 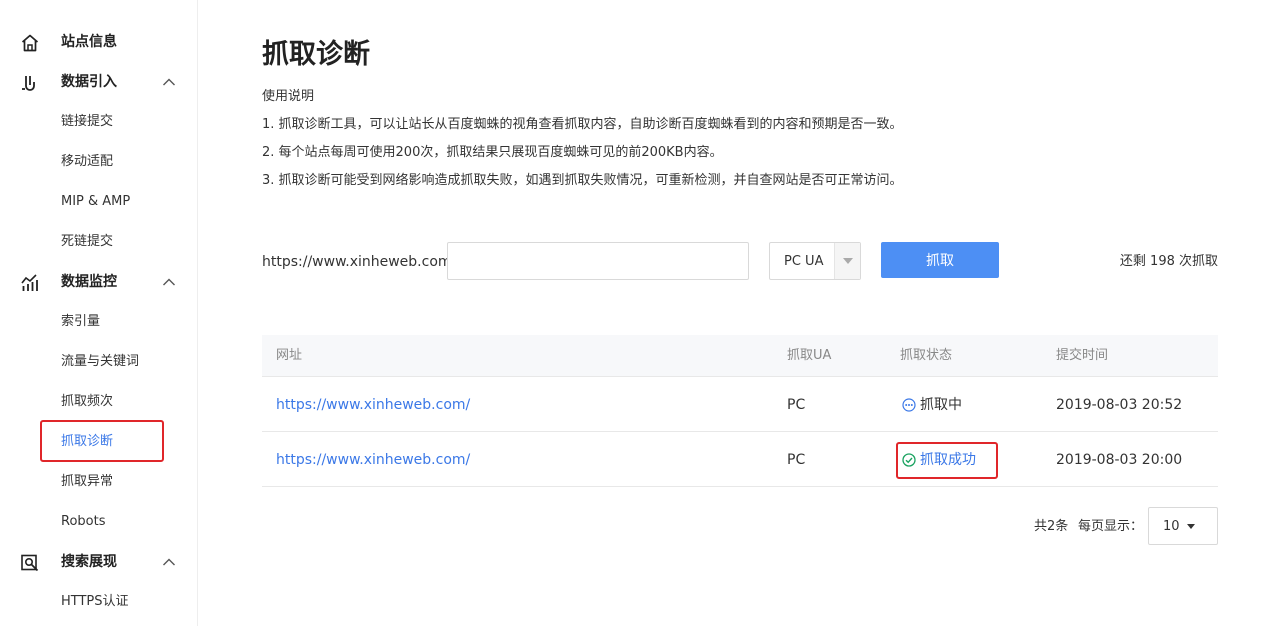 I want to click on sidebar-group-search-display: 搜索展现, so click(x=98, y=562).